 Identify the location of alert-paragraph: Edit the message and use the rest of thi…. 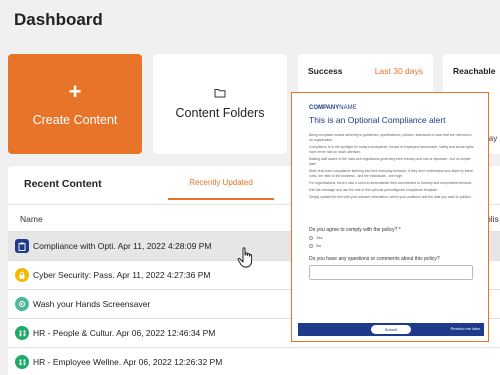
(373, 190).